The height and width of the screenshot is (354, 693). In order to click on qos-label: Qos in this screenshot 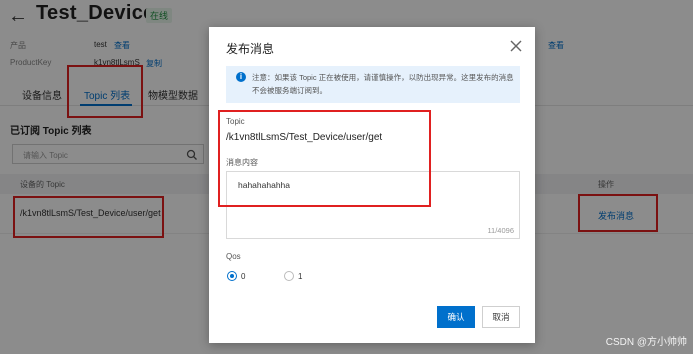, I will do `click(233, 256)`.